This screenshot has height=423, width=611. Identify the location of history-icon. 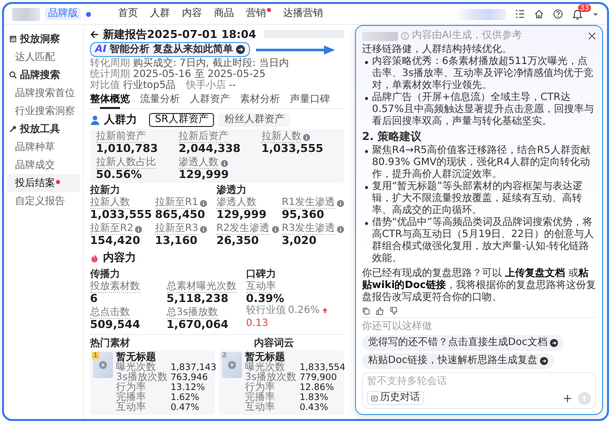
(374, 398).